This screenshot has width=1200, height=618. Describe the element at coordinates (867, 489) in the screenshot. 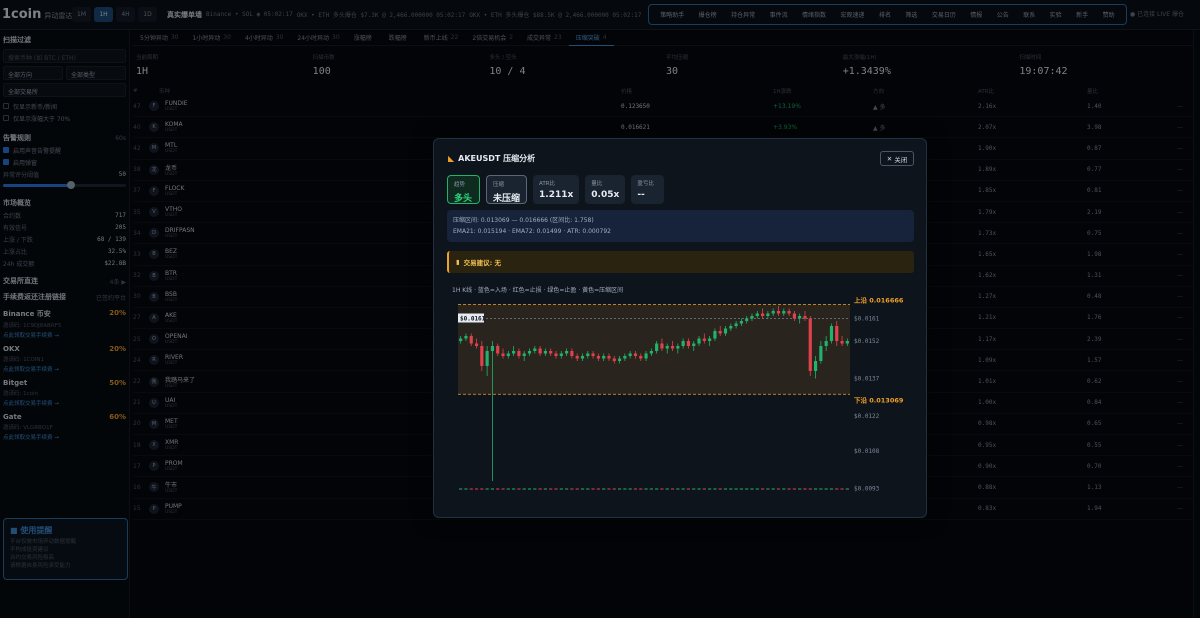

I see `y-tick-label: $0.0093` at that location.